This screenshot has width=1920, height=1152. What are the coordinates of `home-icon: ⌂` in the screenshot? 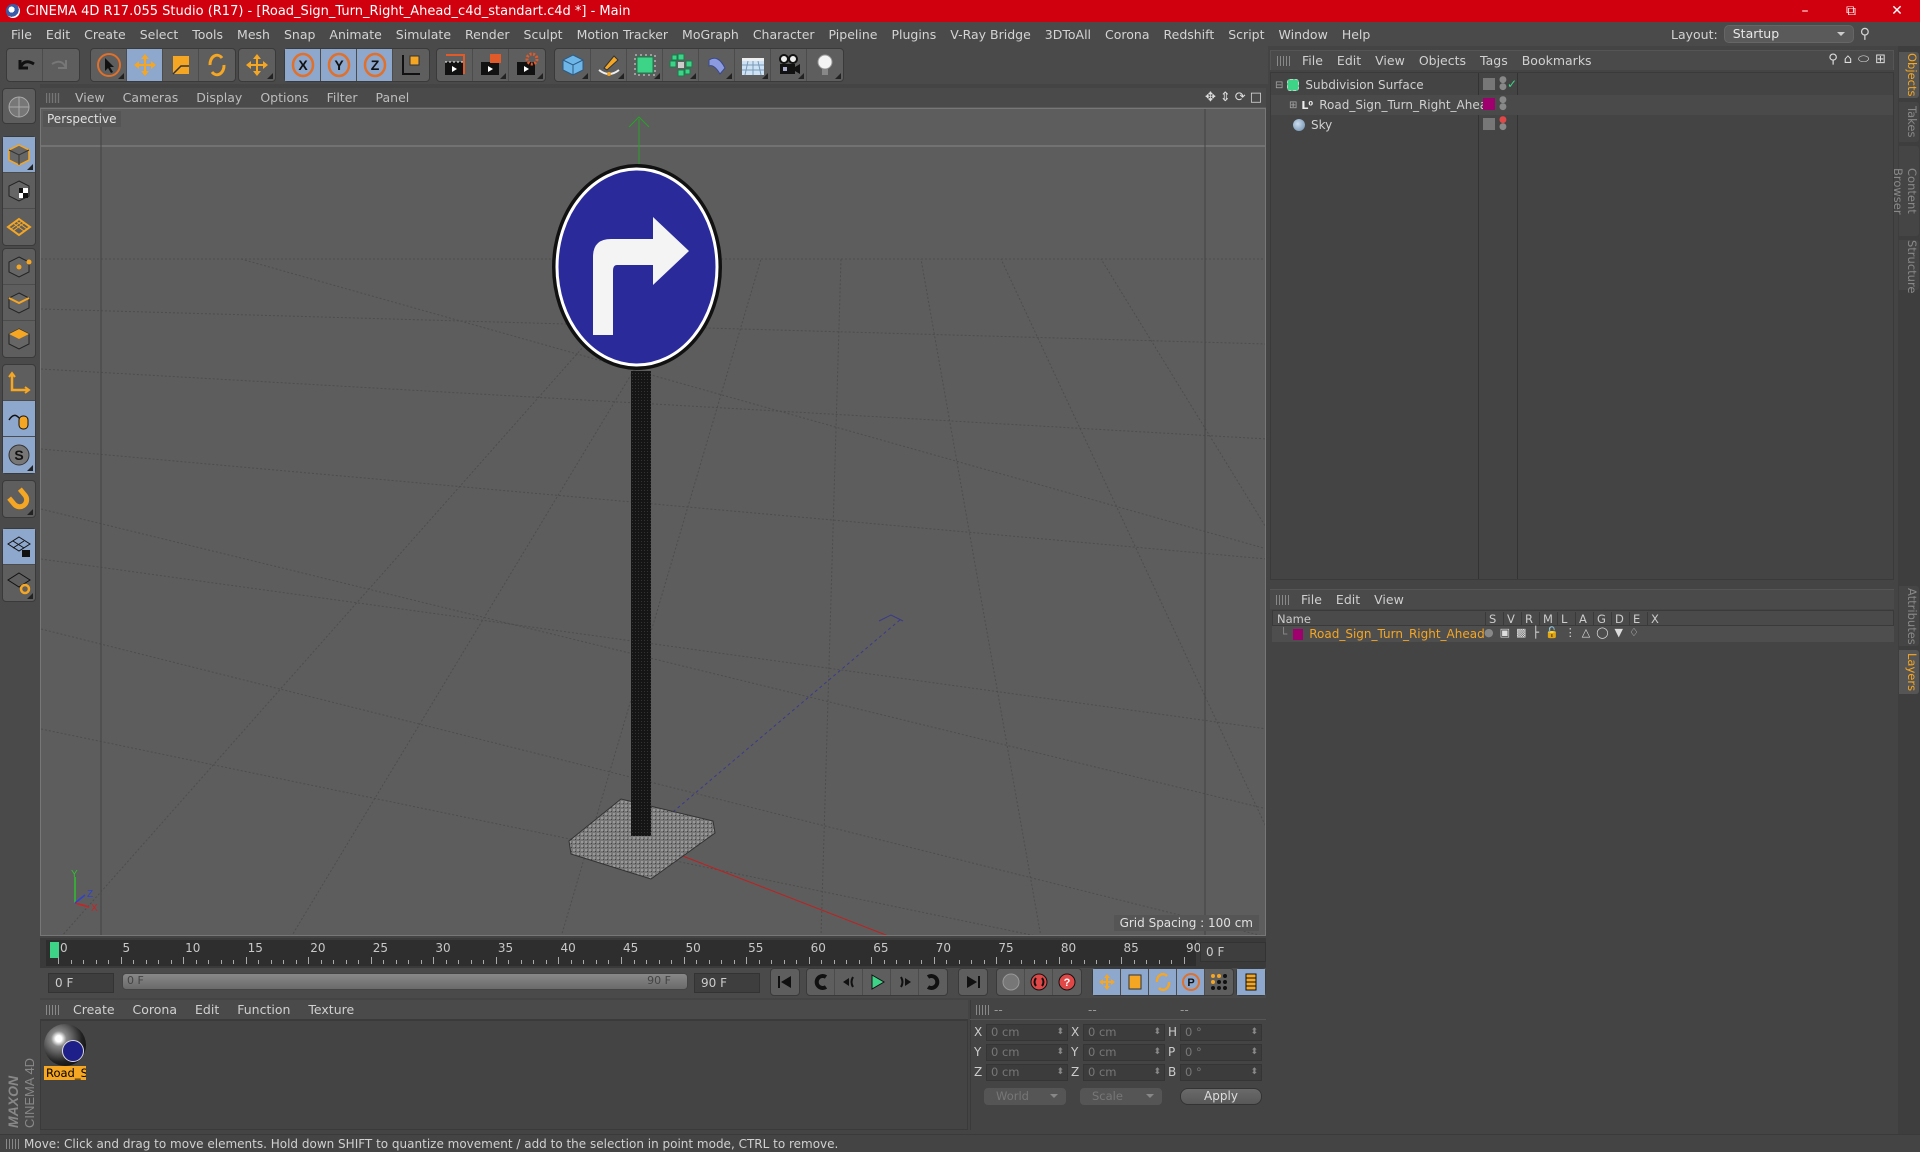 It's located at (1848, 59).